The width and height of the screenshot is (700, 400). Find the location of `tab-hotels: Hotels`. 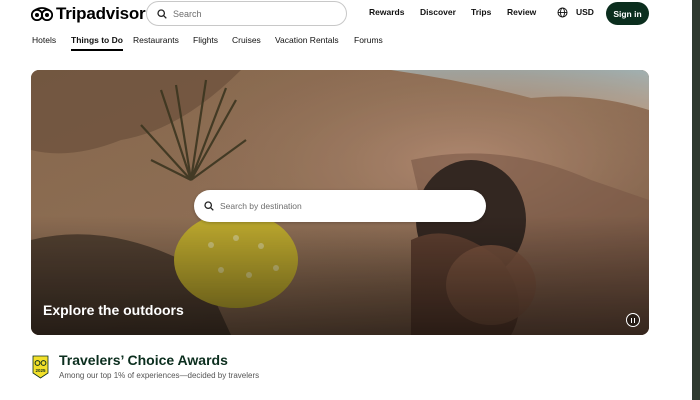

tab-hotels: Hotels is located at coordinates (44, 40).